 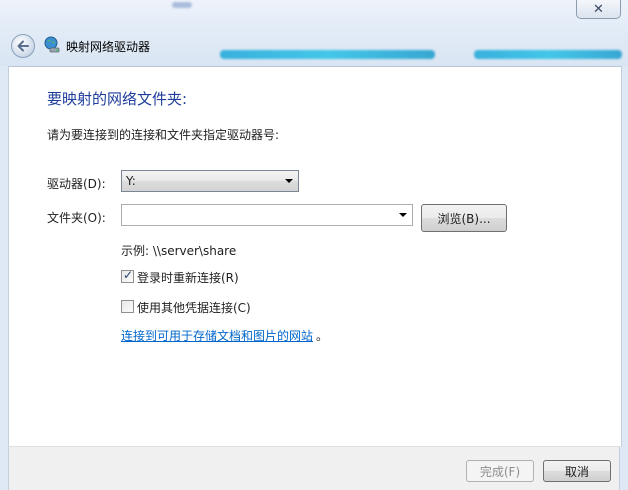 I want to click on checkmark-icon: ✓, so click(x=128, y=275).